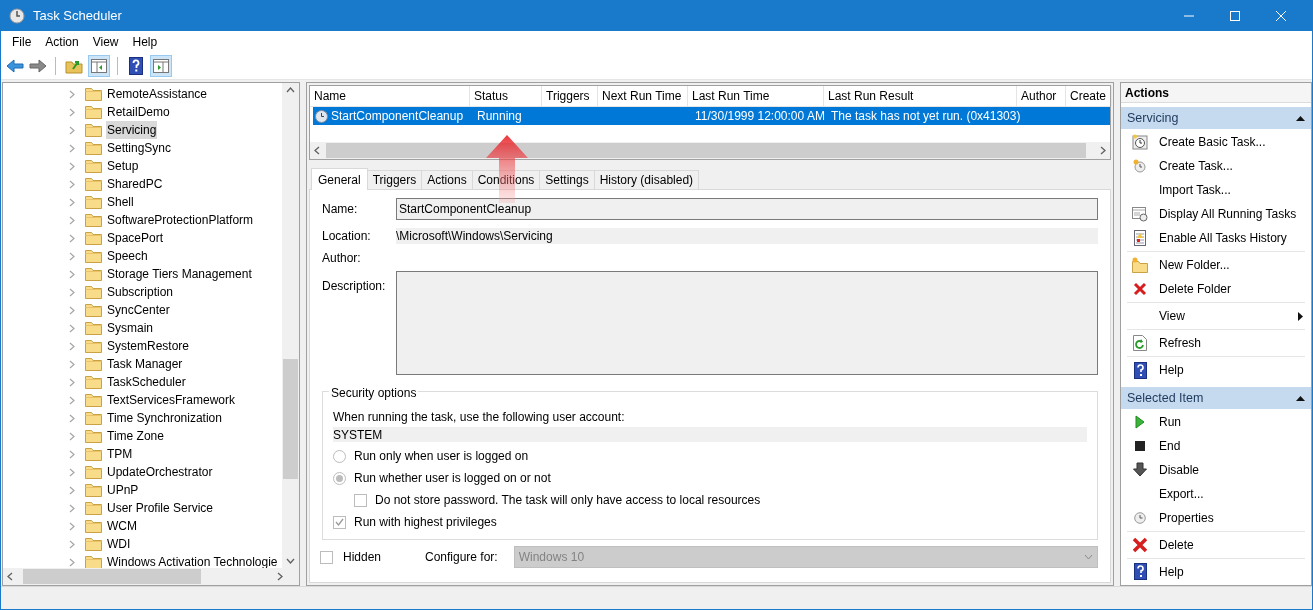 Image resolution: width=1313 pixels, height=610 pixels. What do you see at coordinates (62, 41) in the screenshot?
I see `menu-item: Action` at bounding box center [62, 41].